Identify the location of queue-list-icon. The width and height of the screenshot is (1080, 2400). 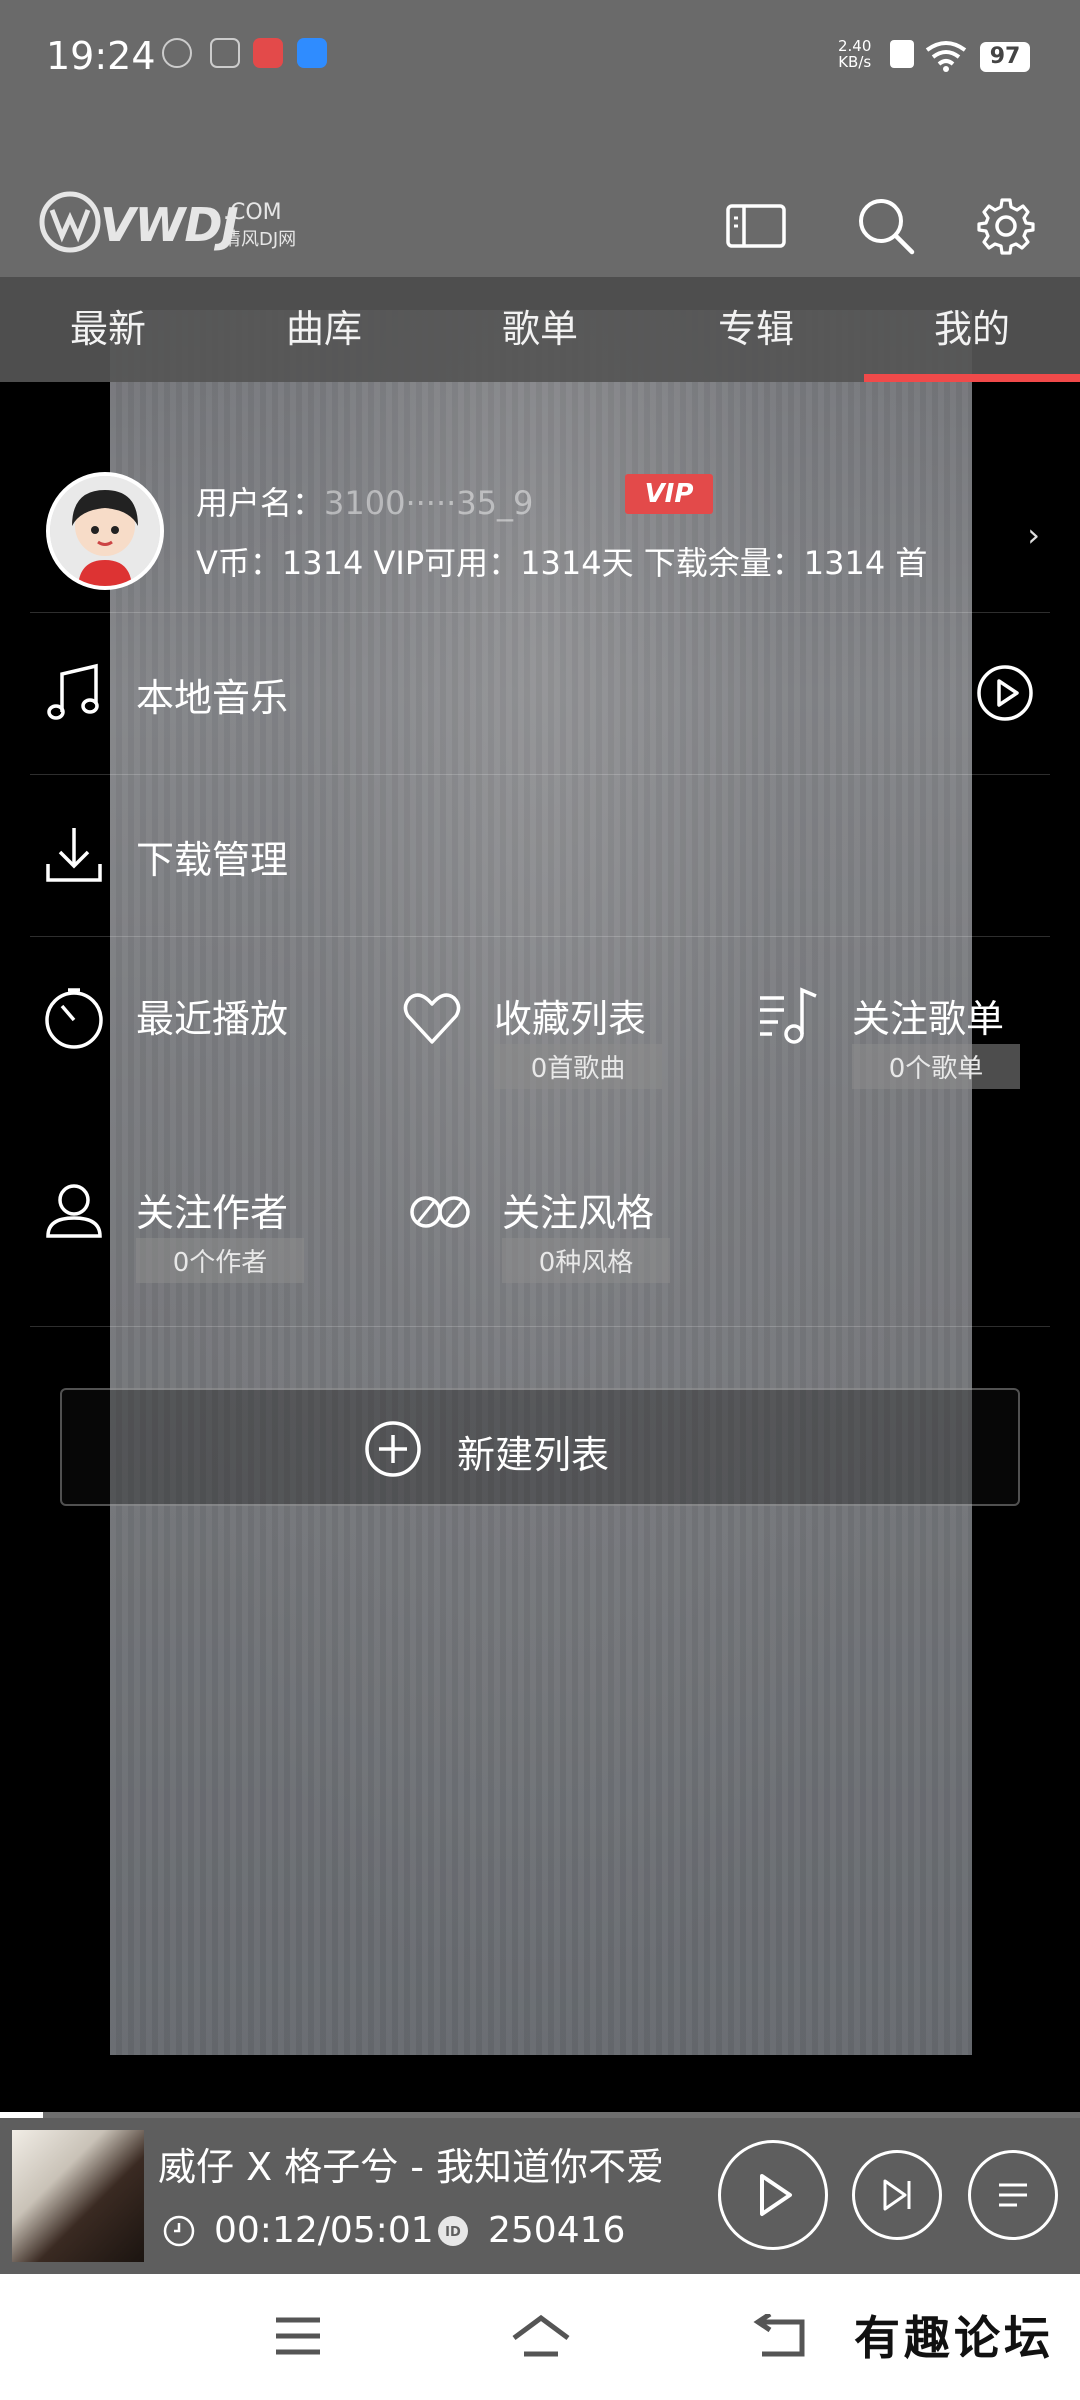
(1013, 2195).